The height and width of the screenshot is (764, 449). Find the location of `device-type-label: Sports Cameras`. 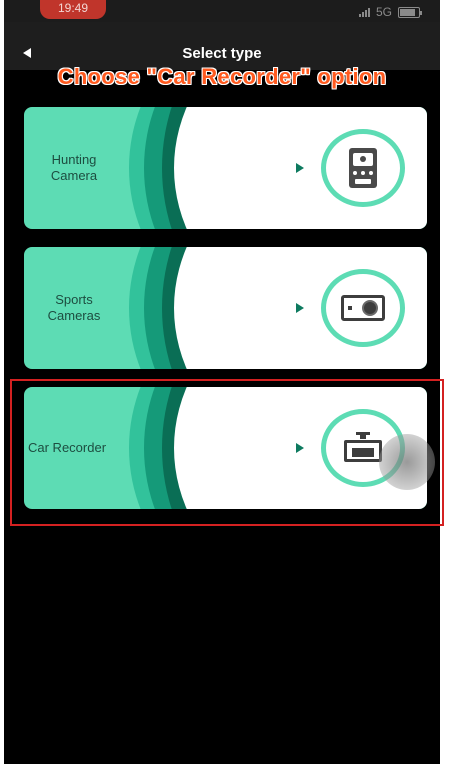

device-type-label: Sports Cameras is located at coordinates (74, 308).